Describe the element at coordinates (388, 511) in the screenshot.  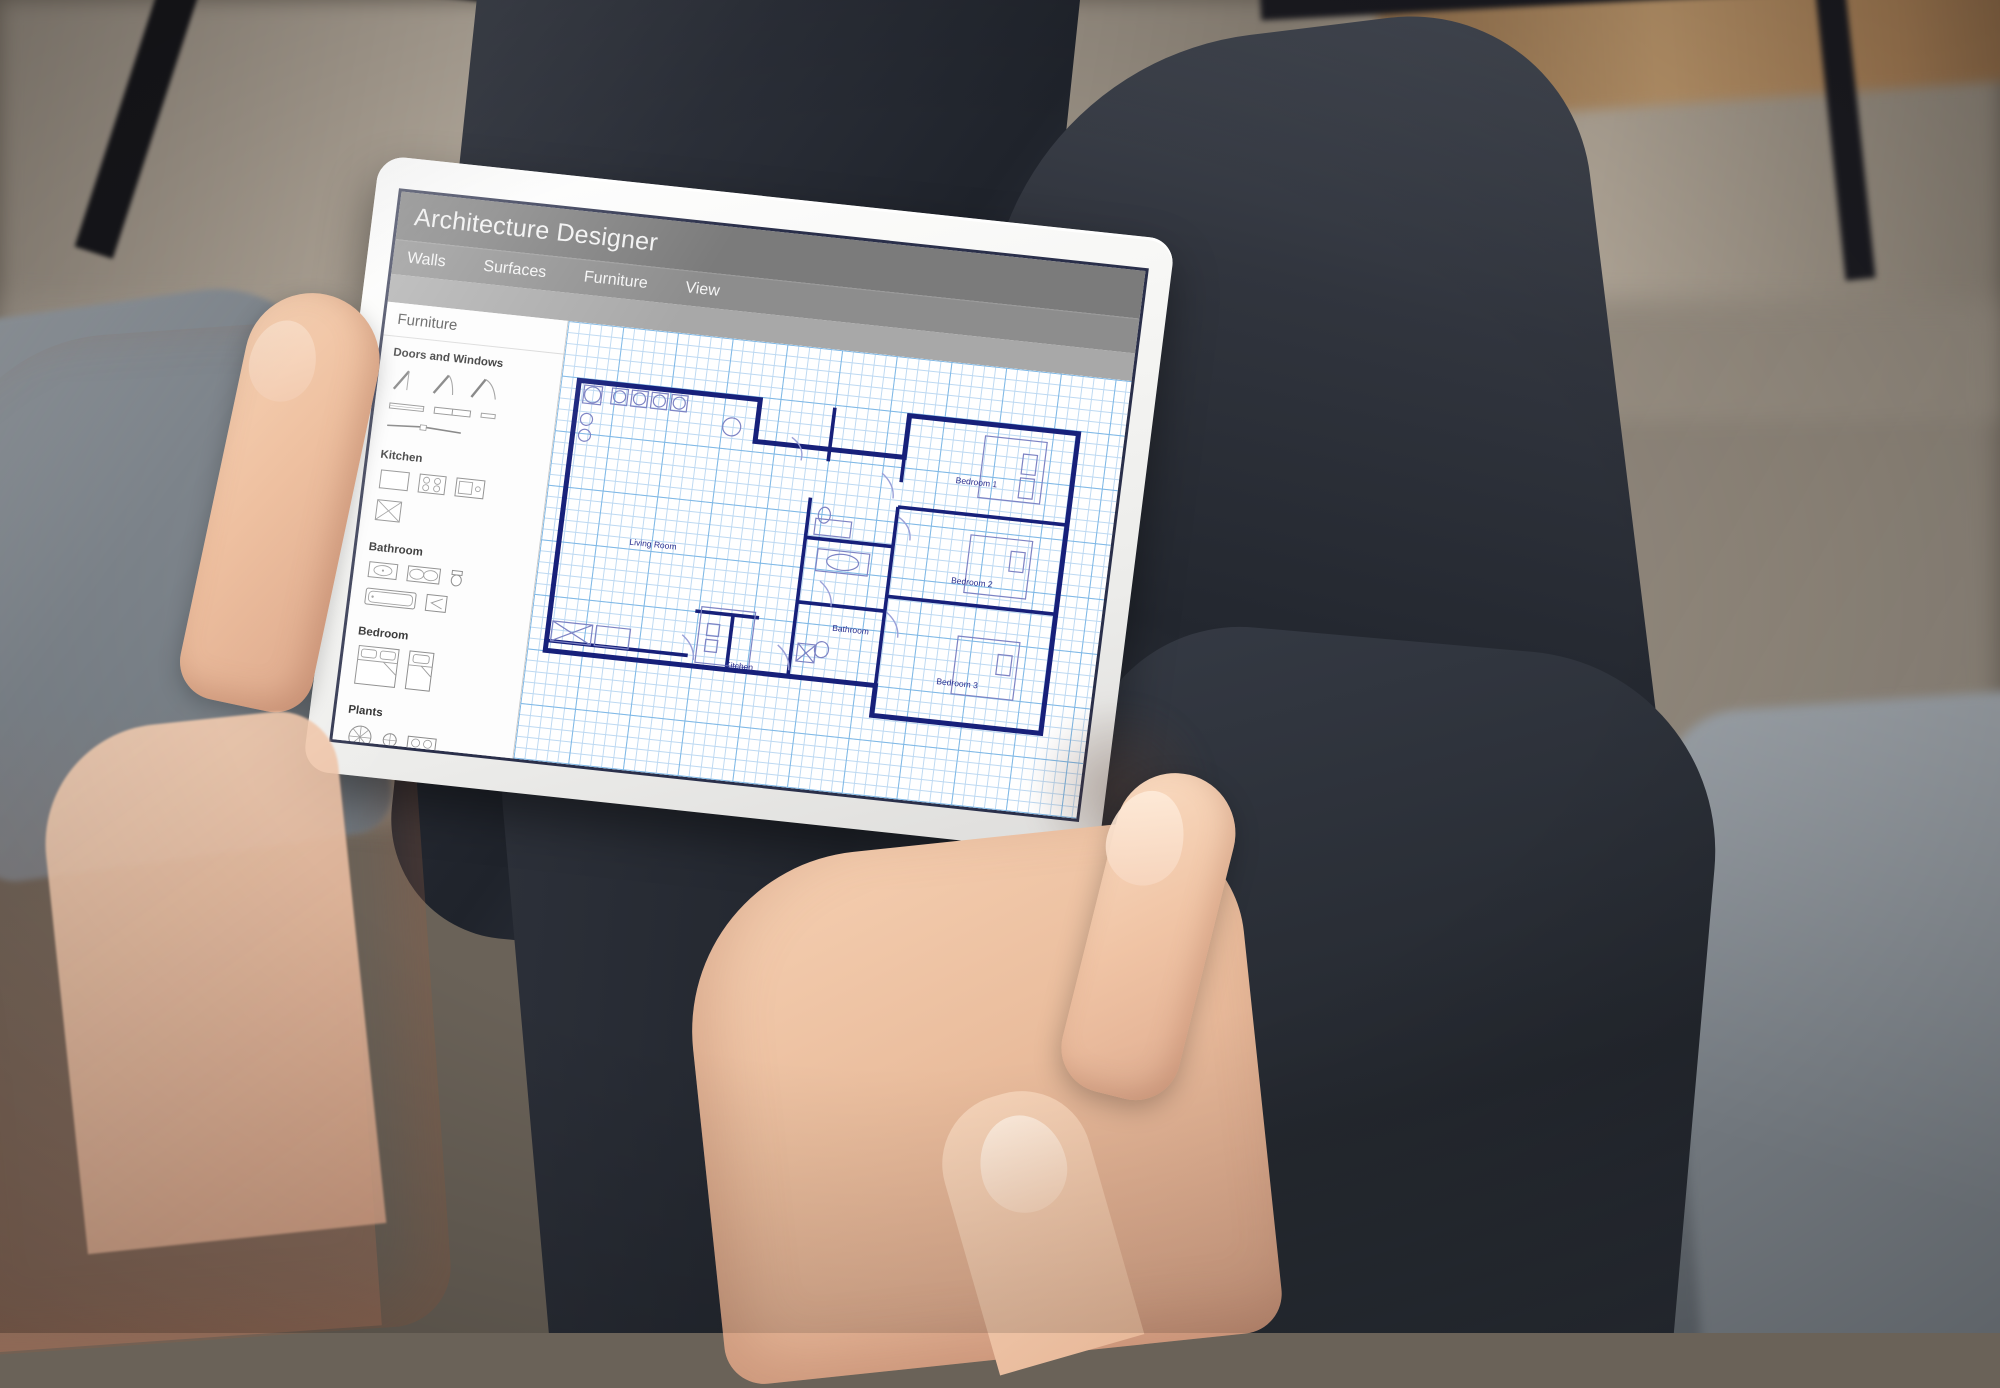
I see `dishwasher-icon` at that location.